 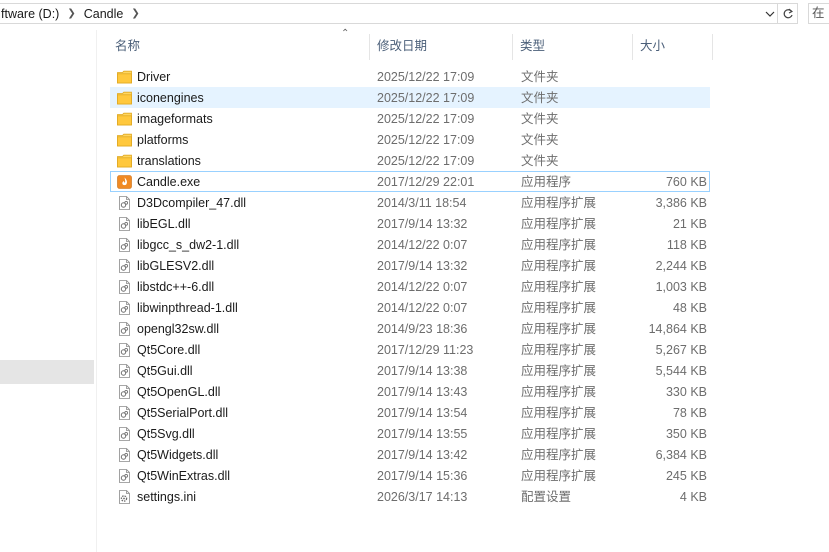 What do you see at coordinates (389, 13) in the screenshot?
I see `address-bar: ftware (D:) ❯ Candle ❯` at bounding box center [389, 13].